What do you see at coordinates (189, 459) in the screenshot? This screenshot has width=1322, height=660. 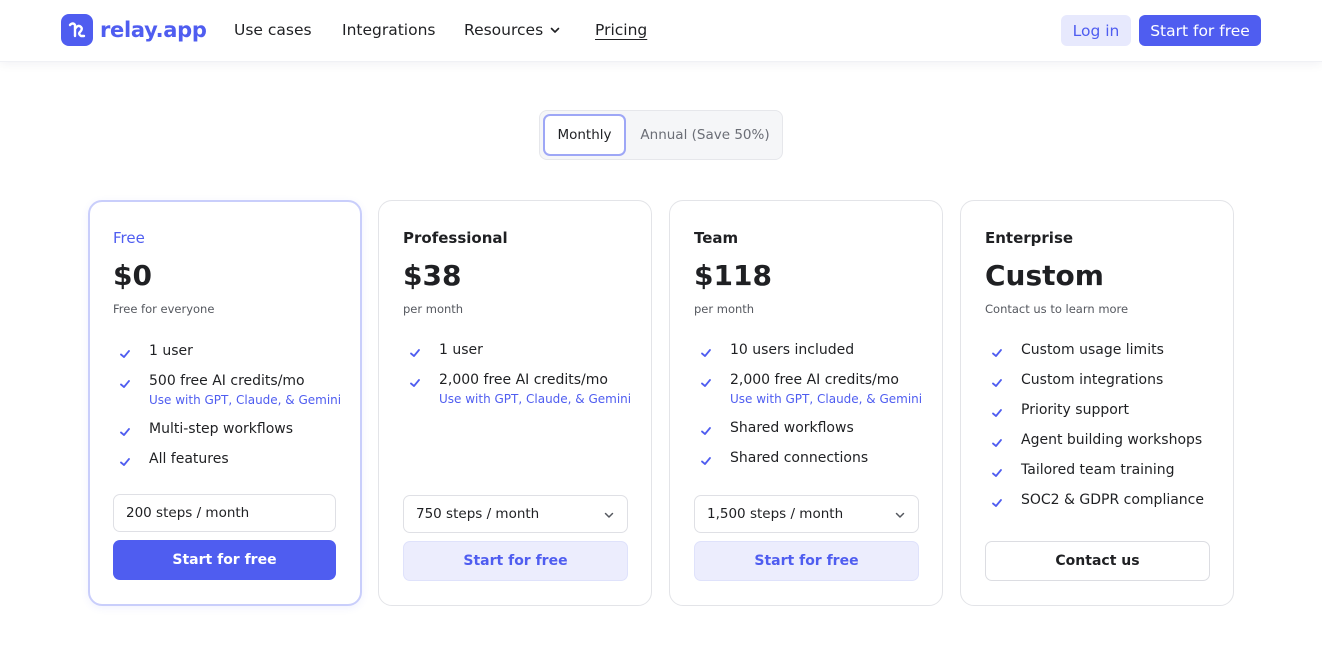 I see `feature-label: All features` at bounding box center [189, 459].